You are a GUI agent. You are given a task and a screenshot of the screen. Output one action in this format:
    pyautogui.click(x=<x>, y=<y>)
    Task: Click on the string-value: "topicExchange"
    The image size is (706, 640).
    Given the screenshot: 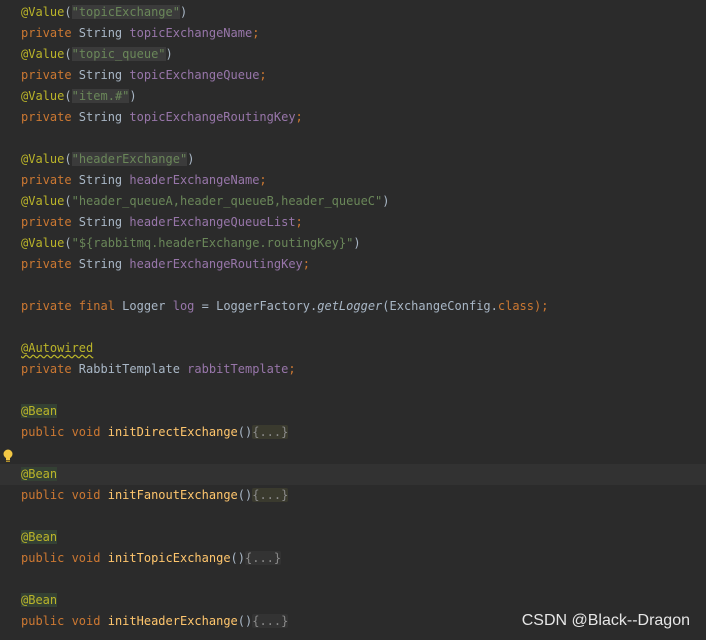 What is the action you would take?
    pyautogui.click(x=125, y=12)
    